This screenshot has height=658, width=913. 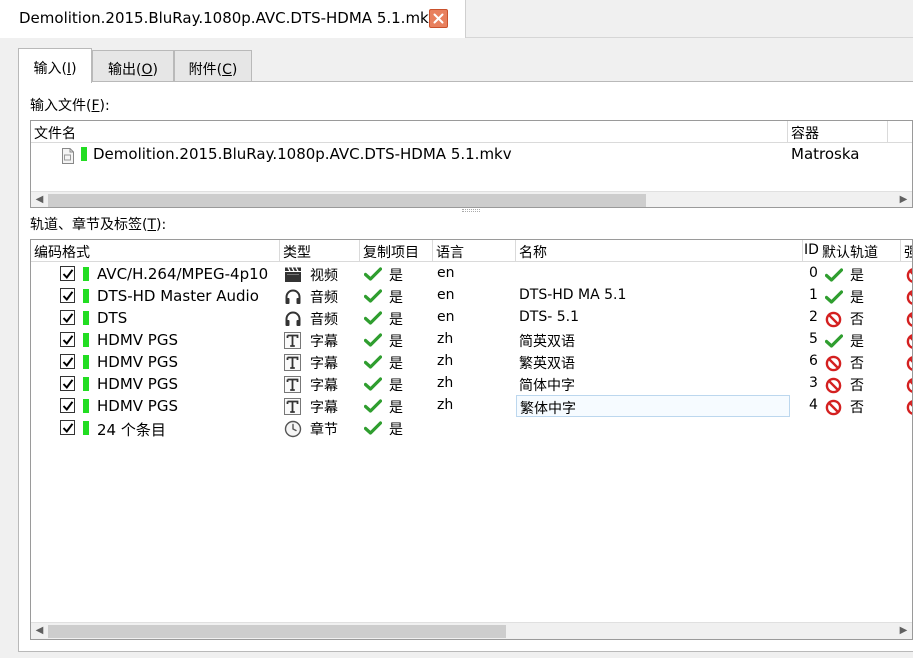 I want to click on column-header-default: 默认轨道, so click(x=861, y=251).